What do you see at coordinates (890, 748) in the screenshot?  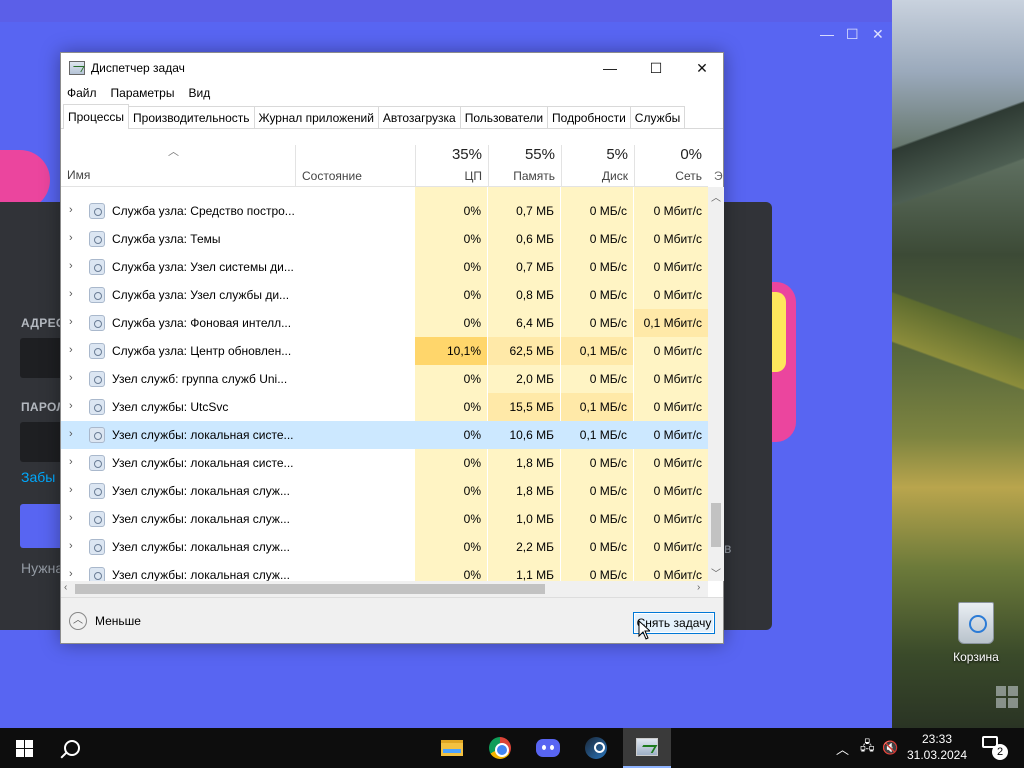 I see `volume-tray-button: 🔇` at bounding box center [890, 748].